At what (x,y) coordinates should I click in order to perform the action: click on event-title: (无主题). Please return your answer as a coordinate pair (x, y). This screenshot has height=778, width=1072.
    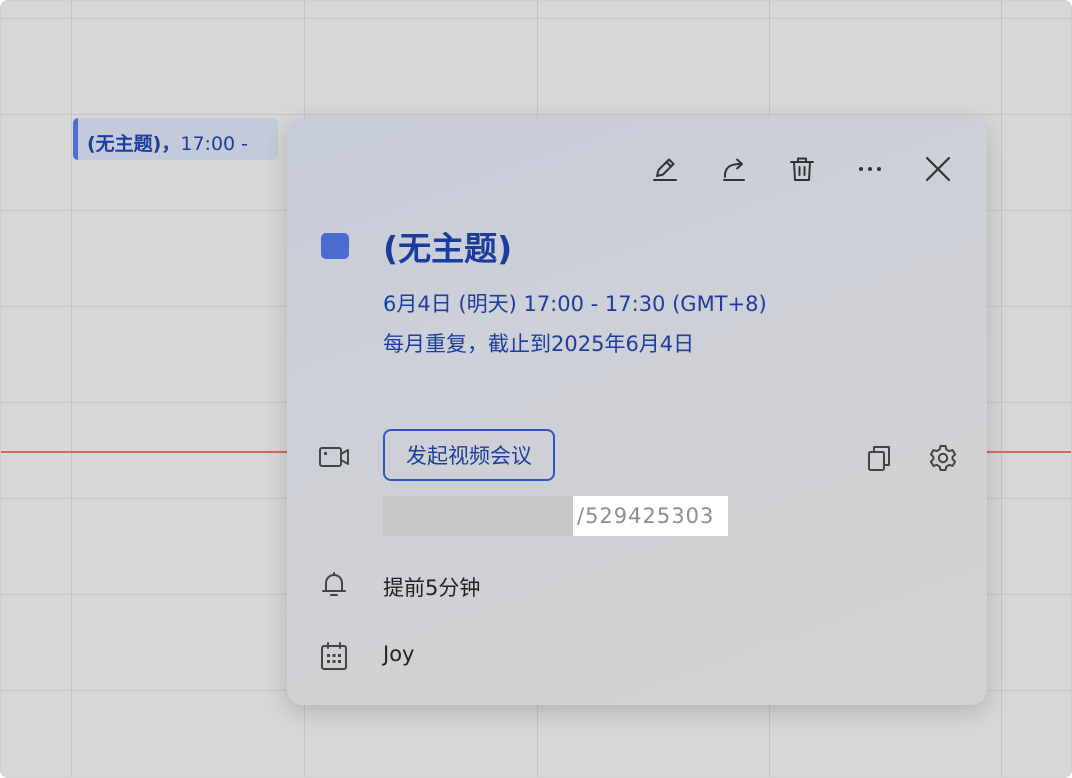
    Looking at the image, I should click on (448, 248).